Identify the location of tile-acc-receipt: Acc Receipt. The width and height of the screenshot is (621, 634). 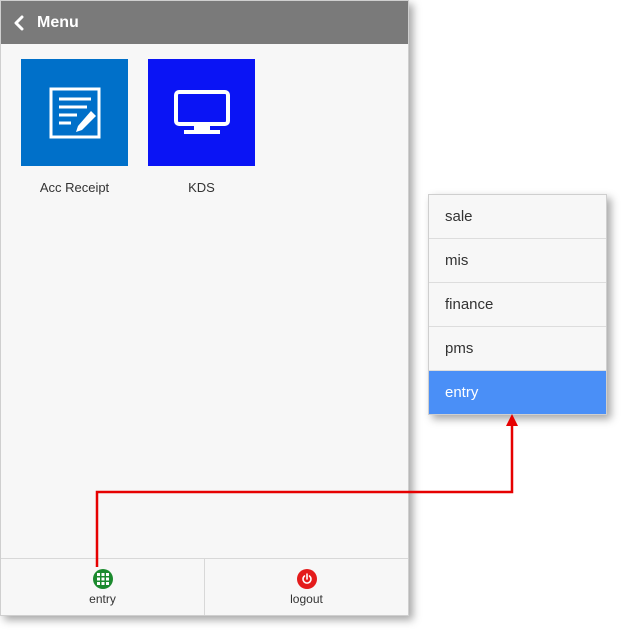
(74, 127).